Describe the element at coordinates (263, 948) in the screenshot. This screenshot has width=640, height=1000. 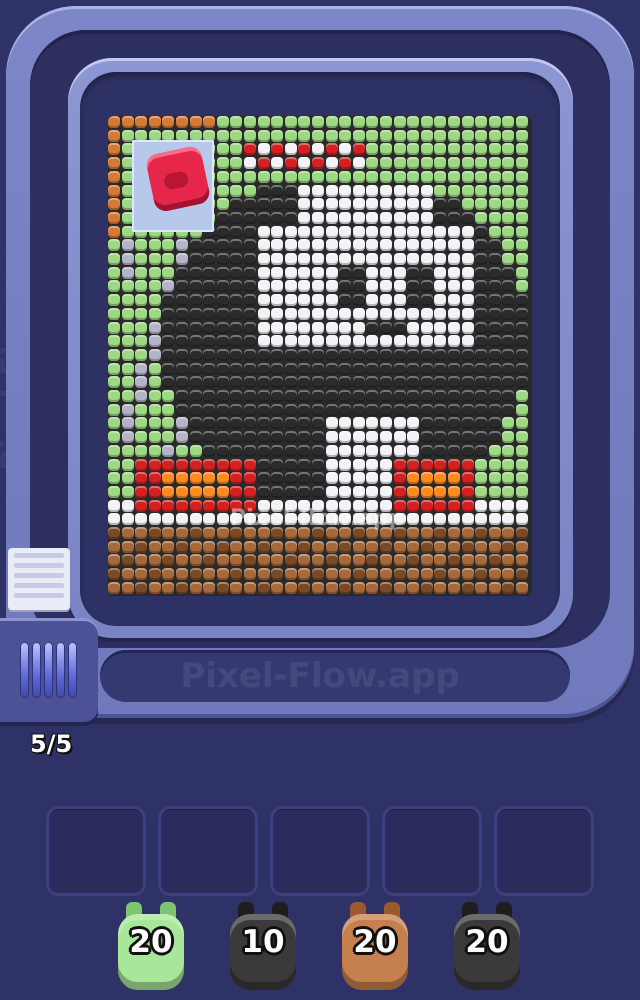
I see `pig-black: 10` at that location.